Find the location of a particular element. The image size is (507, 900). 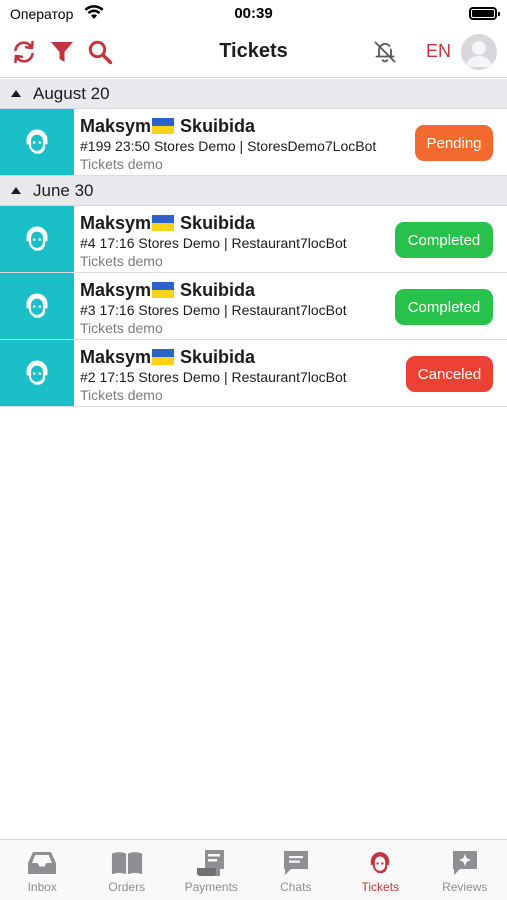

tab-label: Payments is located at coordinates (211, 887).